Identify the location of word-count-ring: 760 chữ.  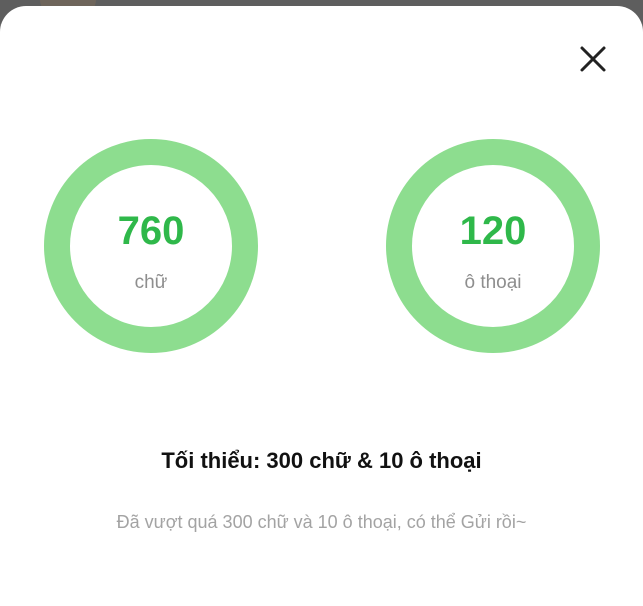
(151, 246).